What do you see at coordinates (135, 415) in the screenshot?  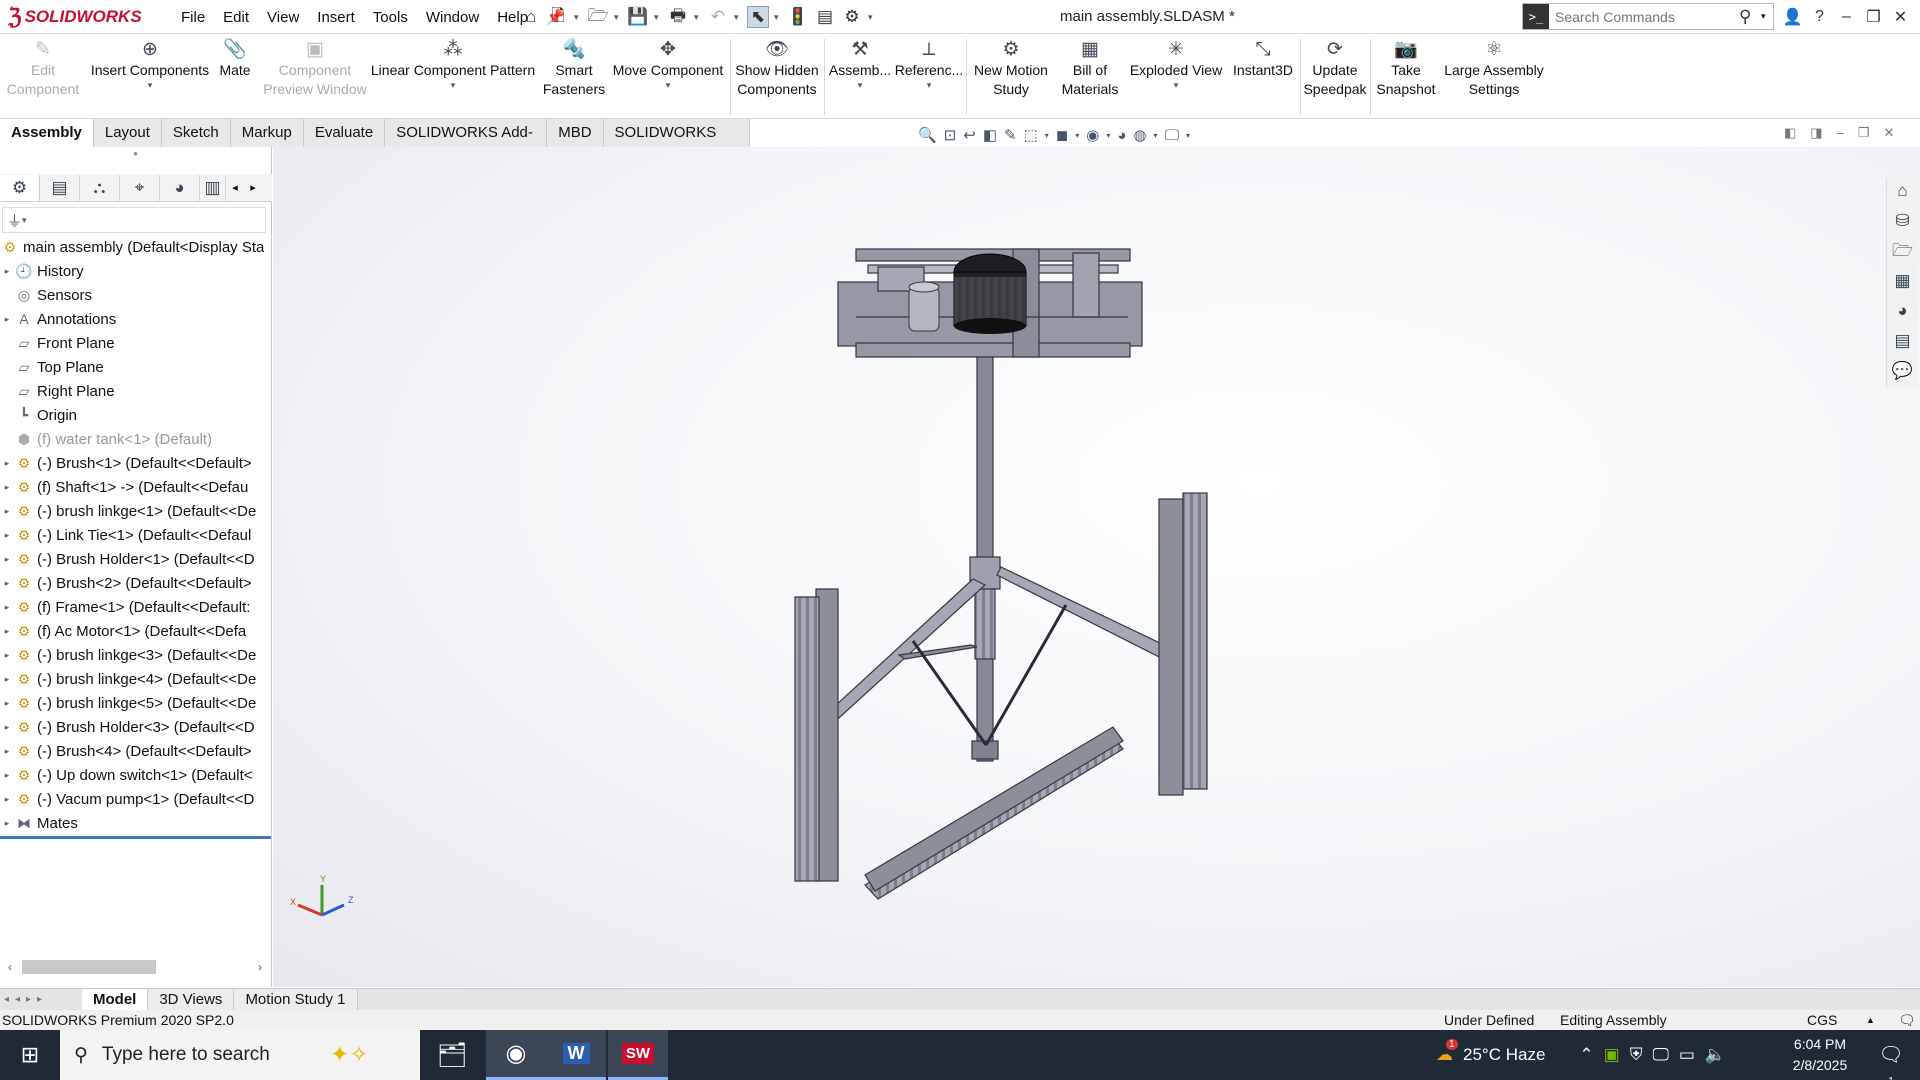 I see `tree-item: ┗ Origin` at bounding box center [135, 415].